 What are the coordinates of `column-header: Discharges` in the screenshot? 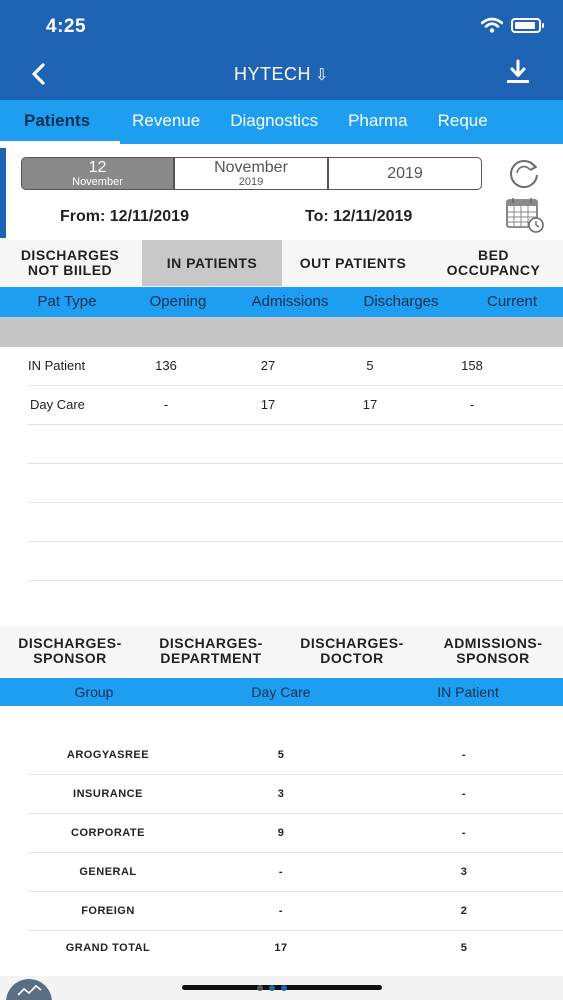 It's located at (401, 301).